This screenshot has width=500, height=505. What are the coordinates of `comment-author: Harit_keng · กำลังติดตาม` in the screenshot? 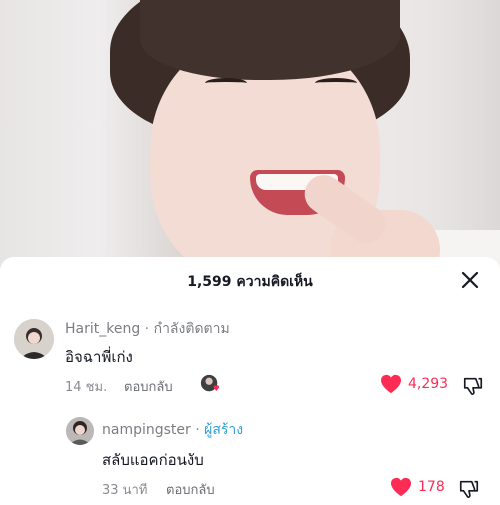 It's located at (147, 329).